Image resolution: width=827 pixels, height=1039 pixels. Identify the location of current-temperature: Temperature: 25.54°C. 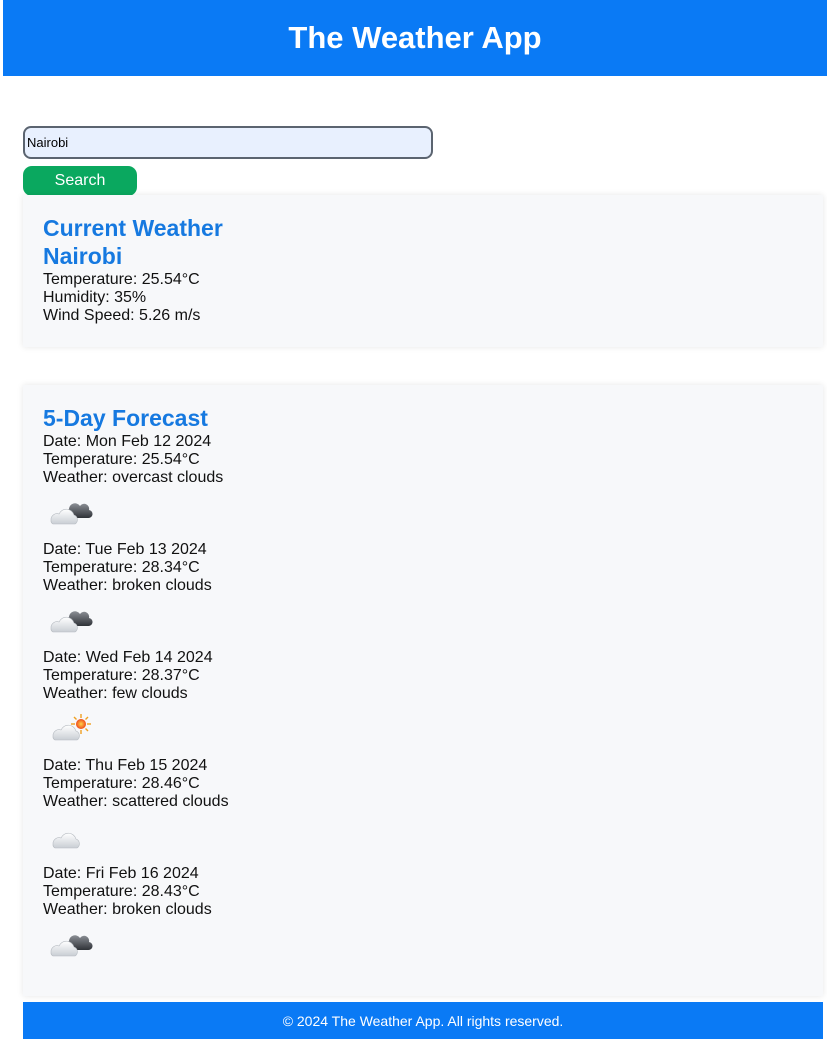
(121, 279).